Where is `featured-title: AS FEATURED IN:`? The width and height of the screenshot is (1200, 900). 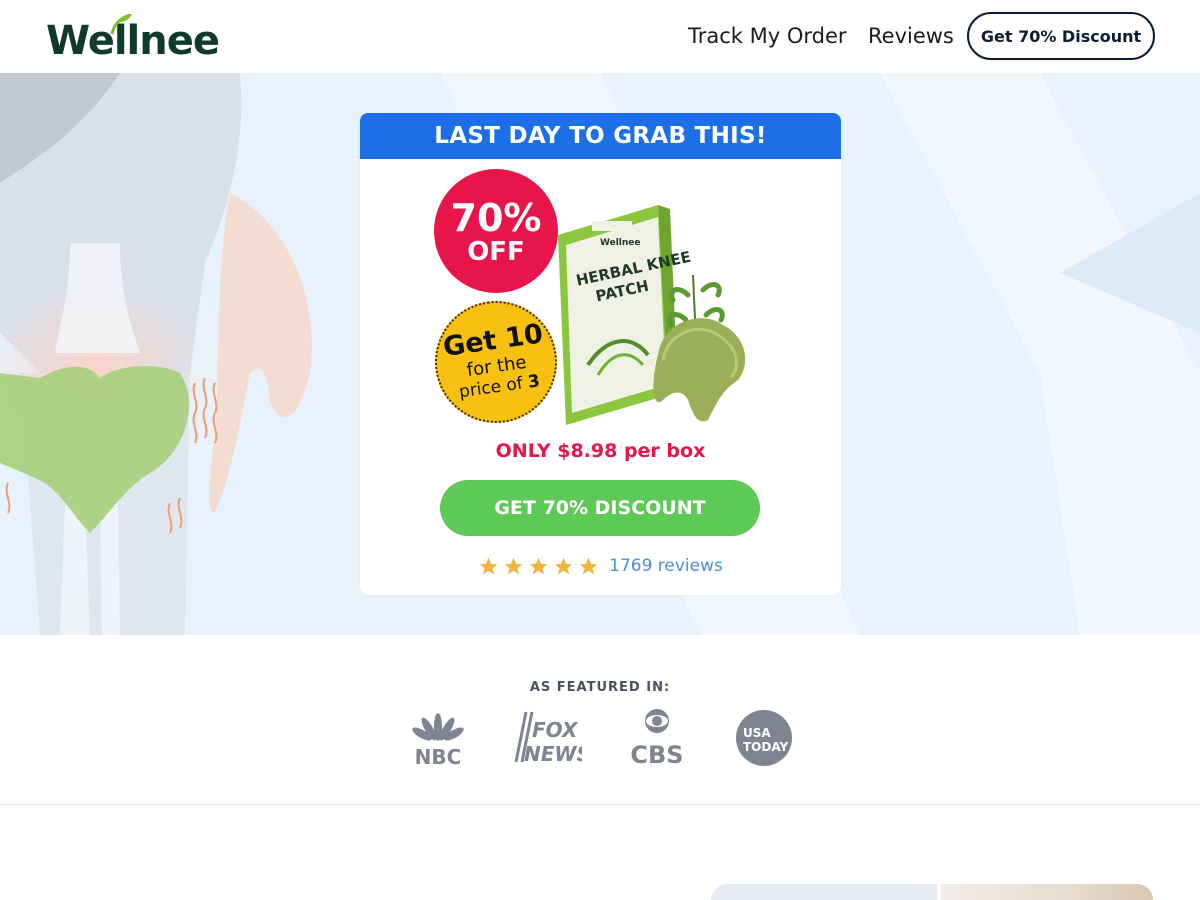
featured-title: AS FEATURED IN: is located at coordinates (600, 687).